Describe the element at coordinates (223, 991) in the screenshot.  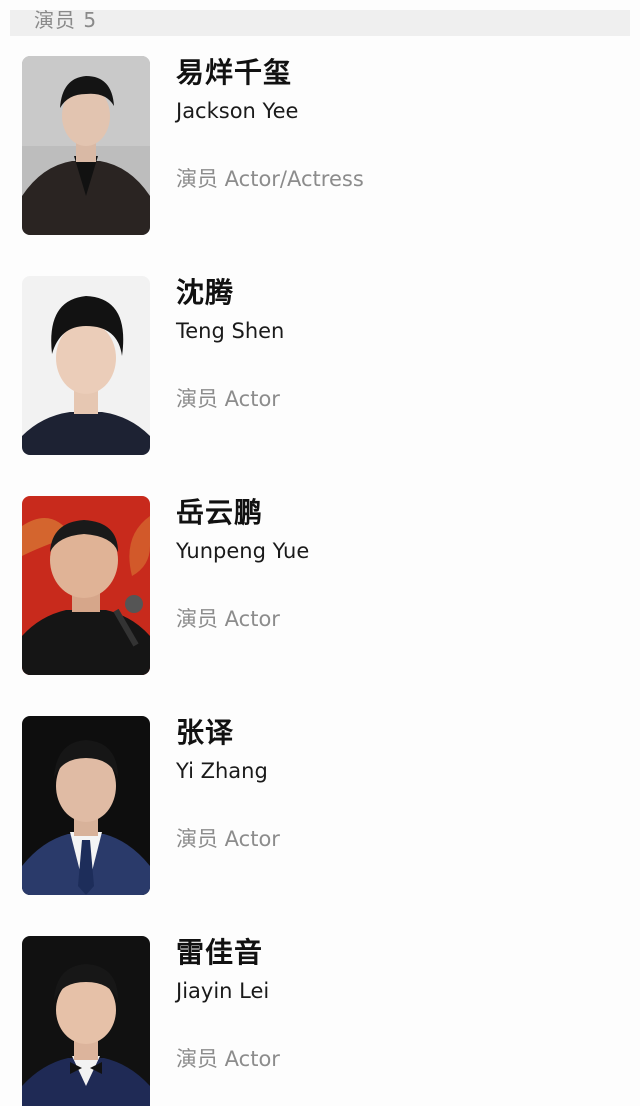
I see `actor-name-en: Jiayin Lei` at that location.